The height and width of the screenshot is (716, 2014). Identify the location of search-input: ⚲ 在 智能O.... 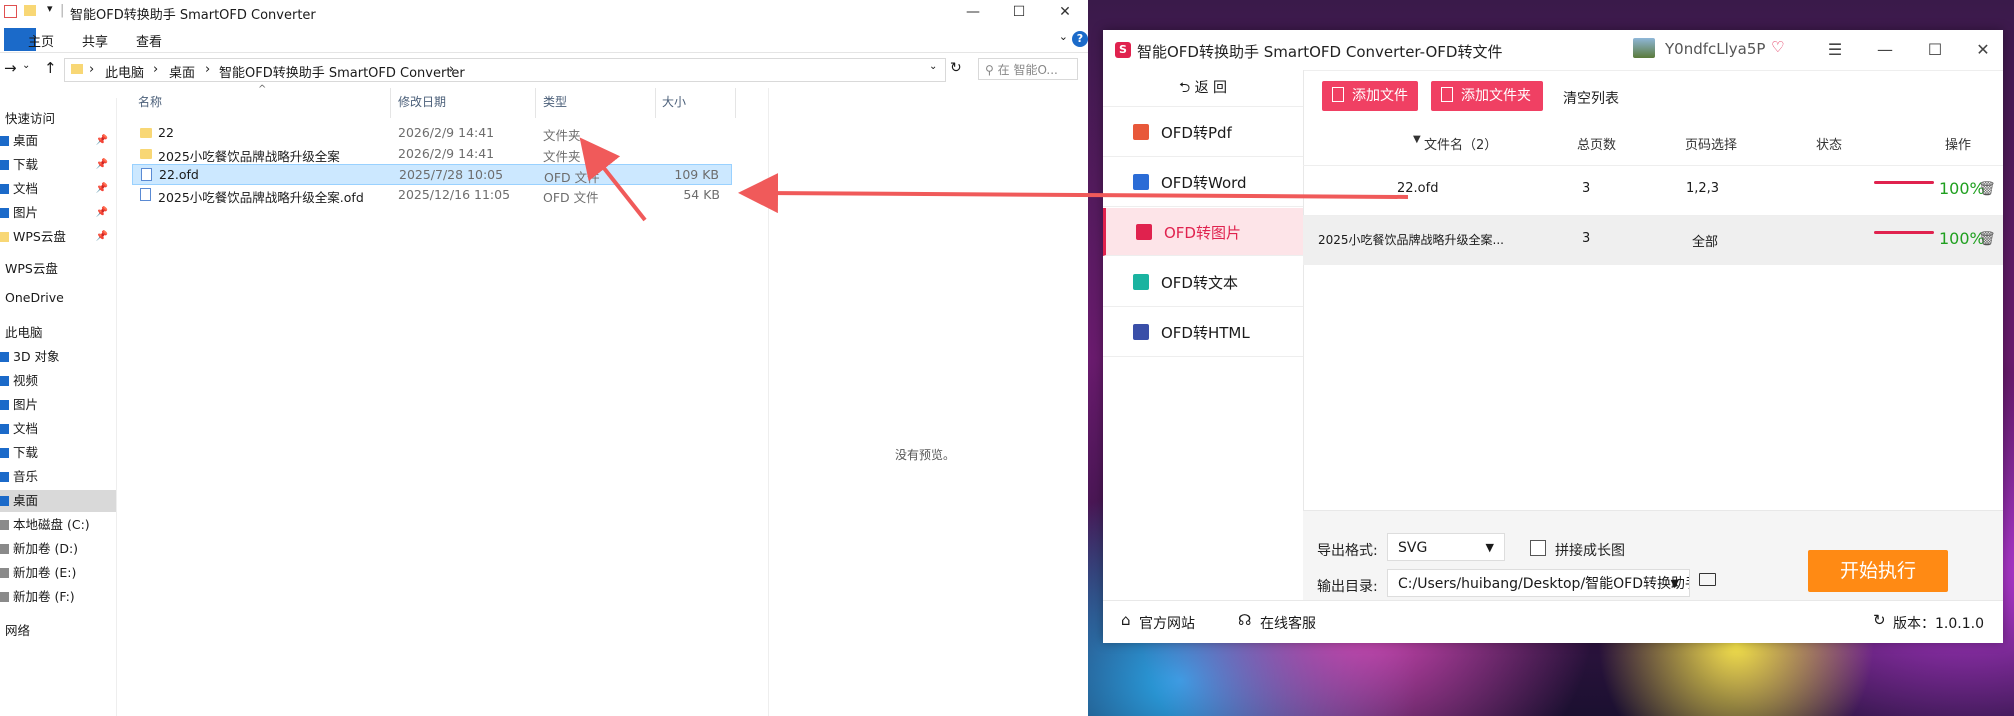
(1028, 69).